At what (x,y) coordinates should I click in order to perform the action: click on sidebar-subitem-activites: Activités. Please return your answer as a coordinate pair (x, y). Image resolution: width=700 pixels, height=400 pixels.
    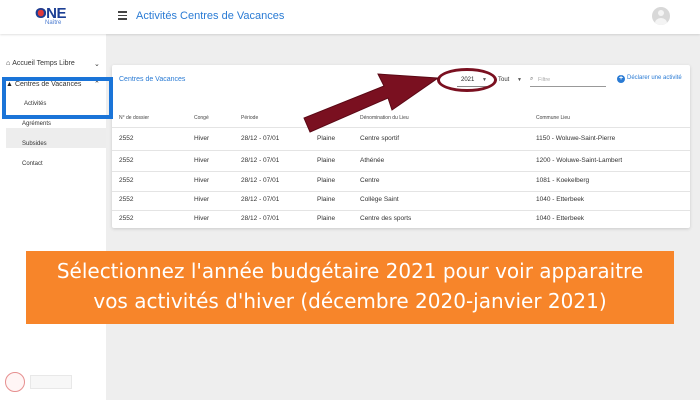
    Looking at the image, I should click on (35, 104).